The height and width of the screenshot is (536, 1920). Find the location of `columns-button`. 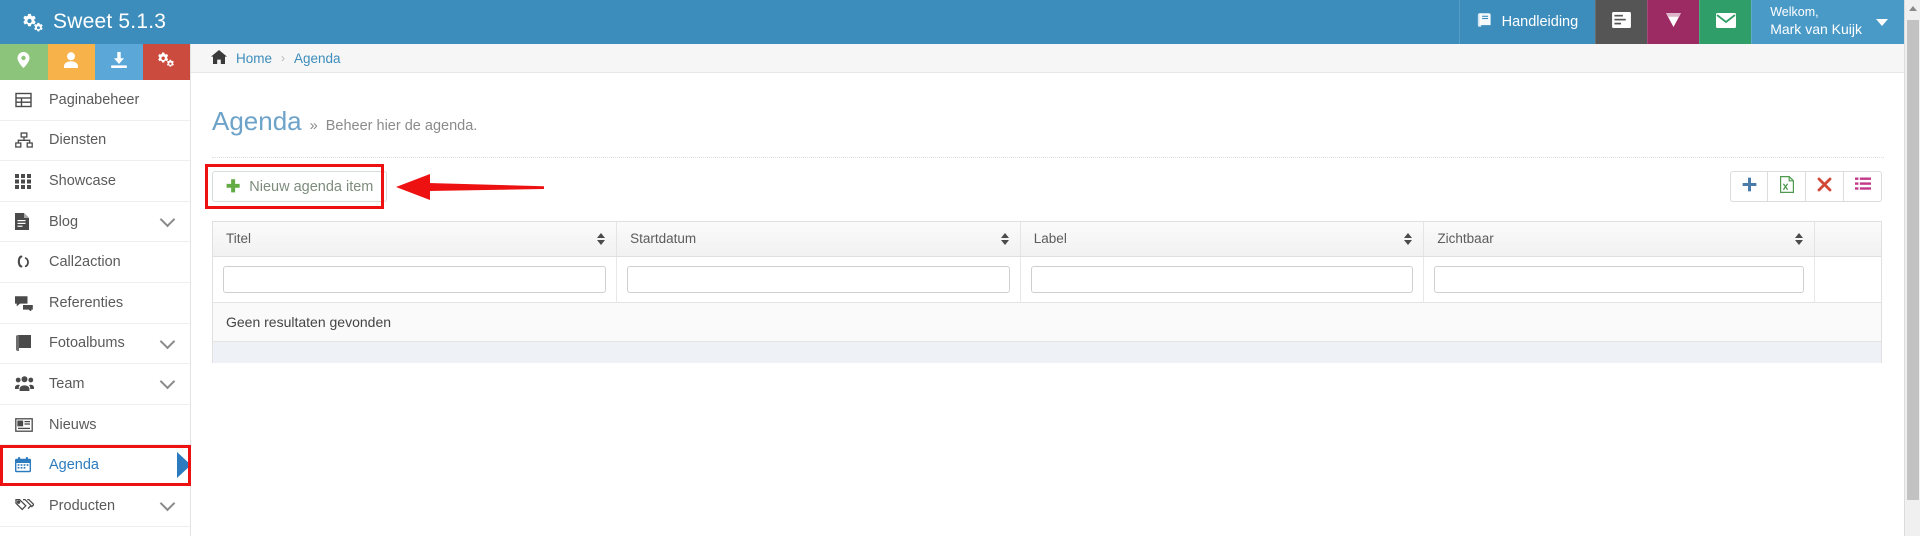

columns-button is located at coordinates (1863, 186).